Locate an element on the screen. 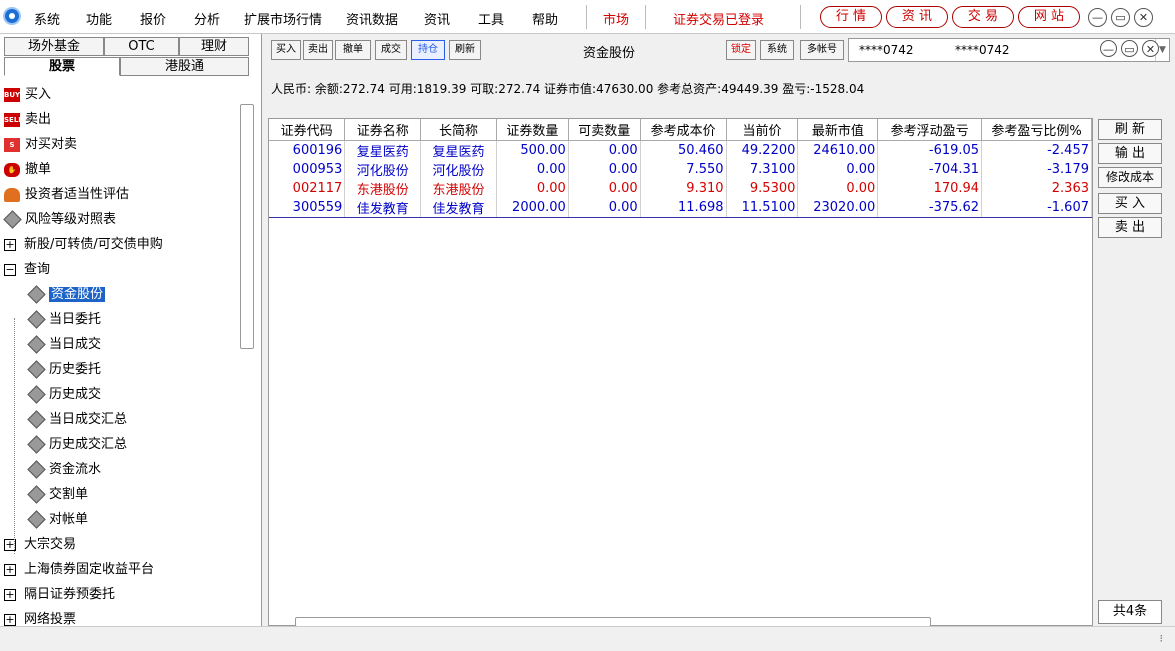  col-header: 当前价 is located at coordinates (762, 130).